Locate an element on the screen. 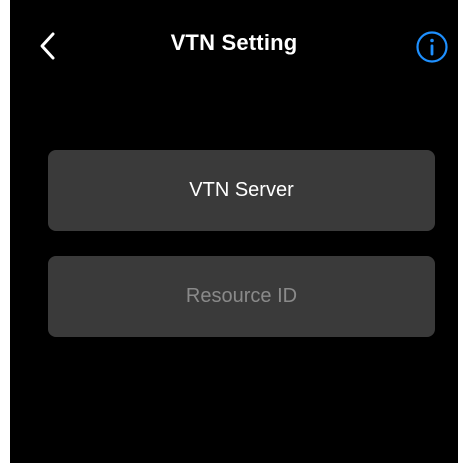  vtn-server-label: VTN Server is located at coordinates (241, 190).